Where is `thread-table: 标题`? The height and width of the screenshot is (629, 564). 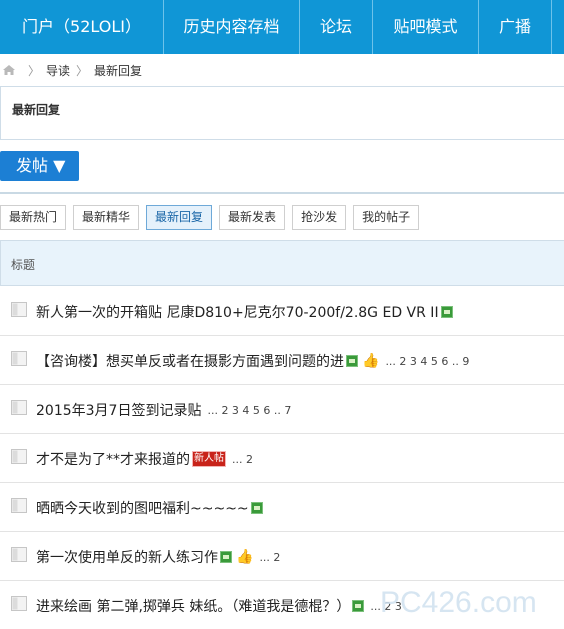
thread-table: 标题 is located at coordinates (282, 263).